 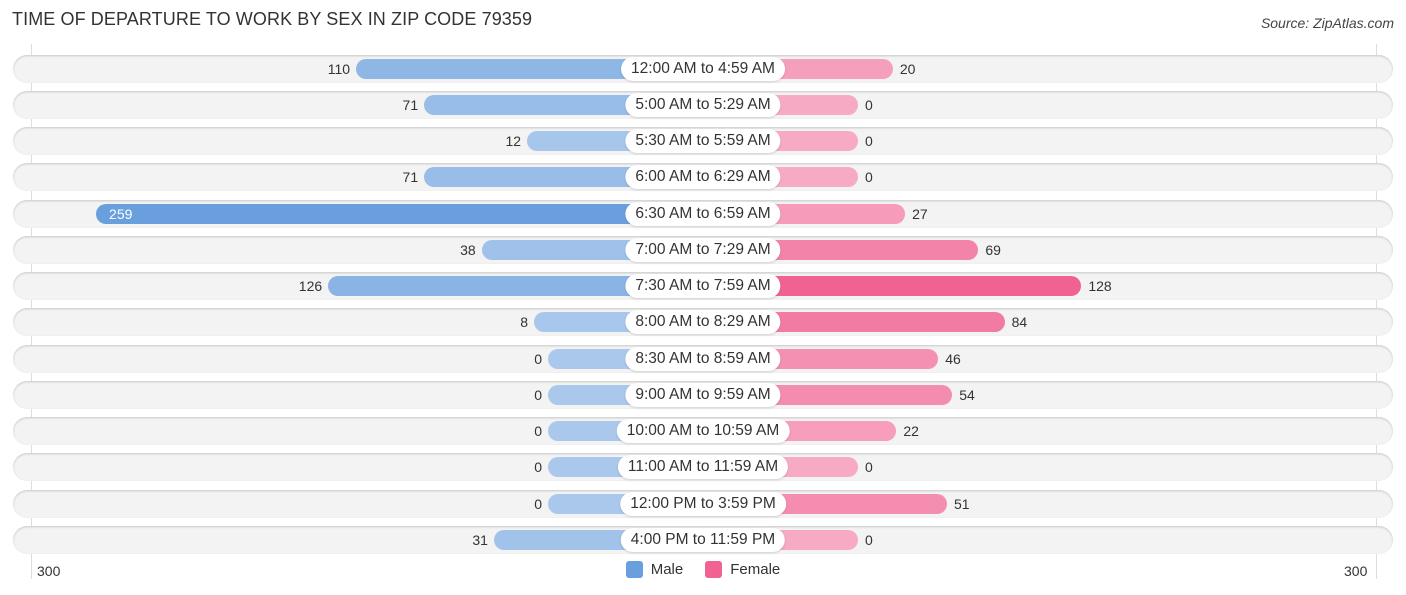 What do you see at coordinates (703, 503) in the screenshot?
I see `category-label: 12:00 PM to 3:59 PM` at bounding box center [703, 503].